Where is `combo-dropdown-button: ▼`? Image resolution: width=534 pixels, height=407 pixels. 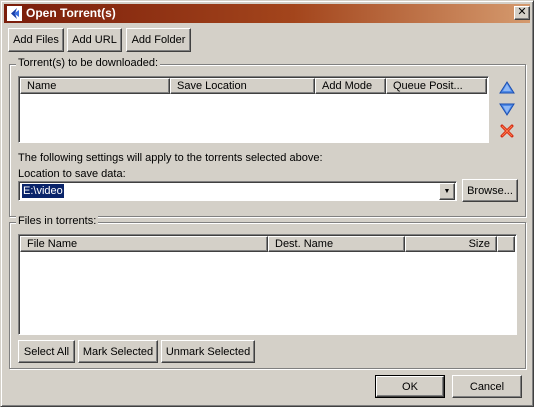 combo-dropdown-button: ▼ is located at coordinates (447, 191).